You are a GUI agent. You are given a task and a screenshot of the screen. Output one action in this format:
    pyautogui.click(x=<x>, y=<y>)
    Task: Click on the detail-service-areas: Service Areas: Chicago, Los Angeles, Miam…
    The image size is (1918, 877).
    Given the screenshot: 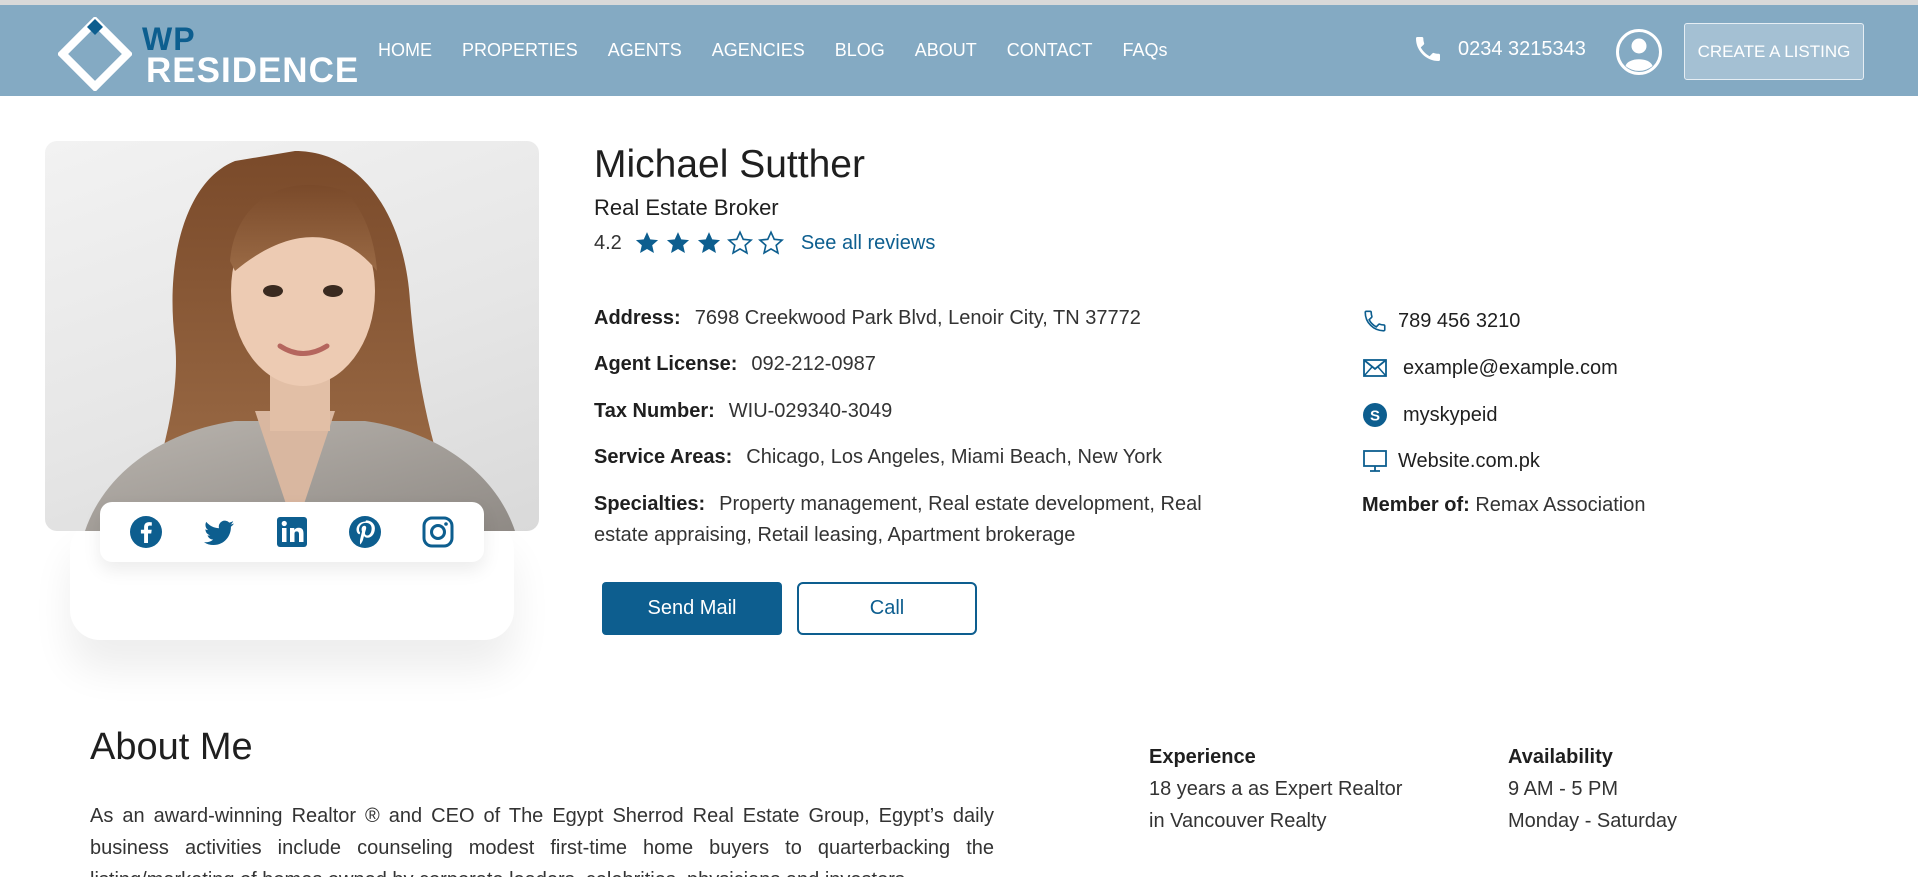 What is the action you would take?
    pyautogui.click(x=914, y=457)
    